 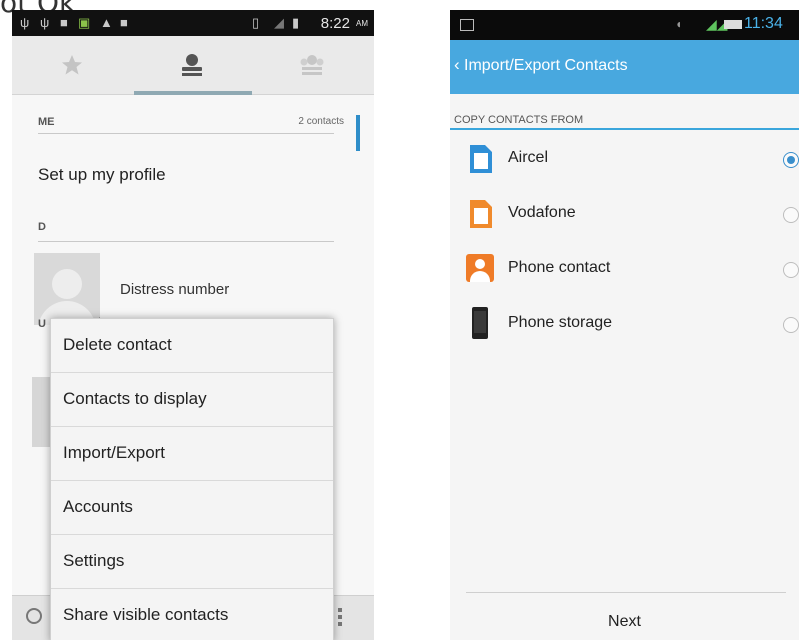 What do you see at coordinates (457, 65) in the screenshot?
I see `back-icon: ‹` at bounding box center [457, 65].